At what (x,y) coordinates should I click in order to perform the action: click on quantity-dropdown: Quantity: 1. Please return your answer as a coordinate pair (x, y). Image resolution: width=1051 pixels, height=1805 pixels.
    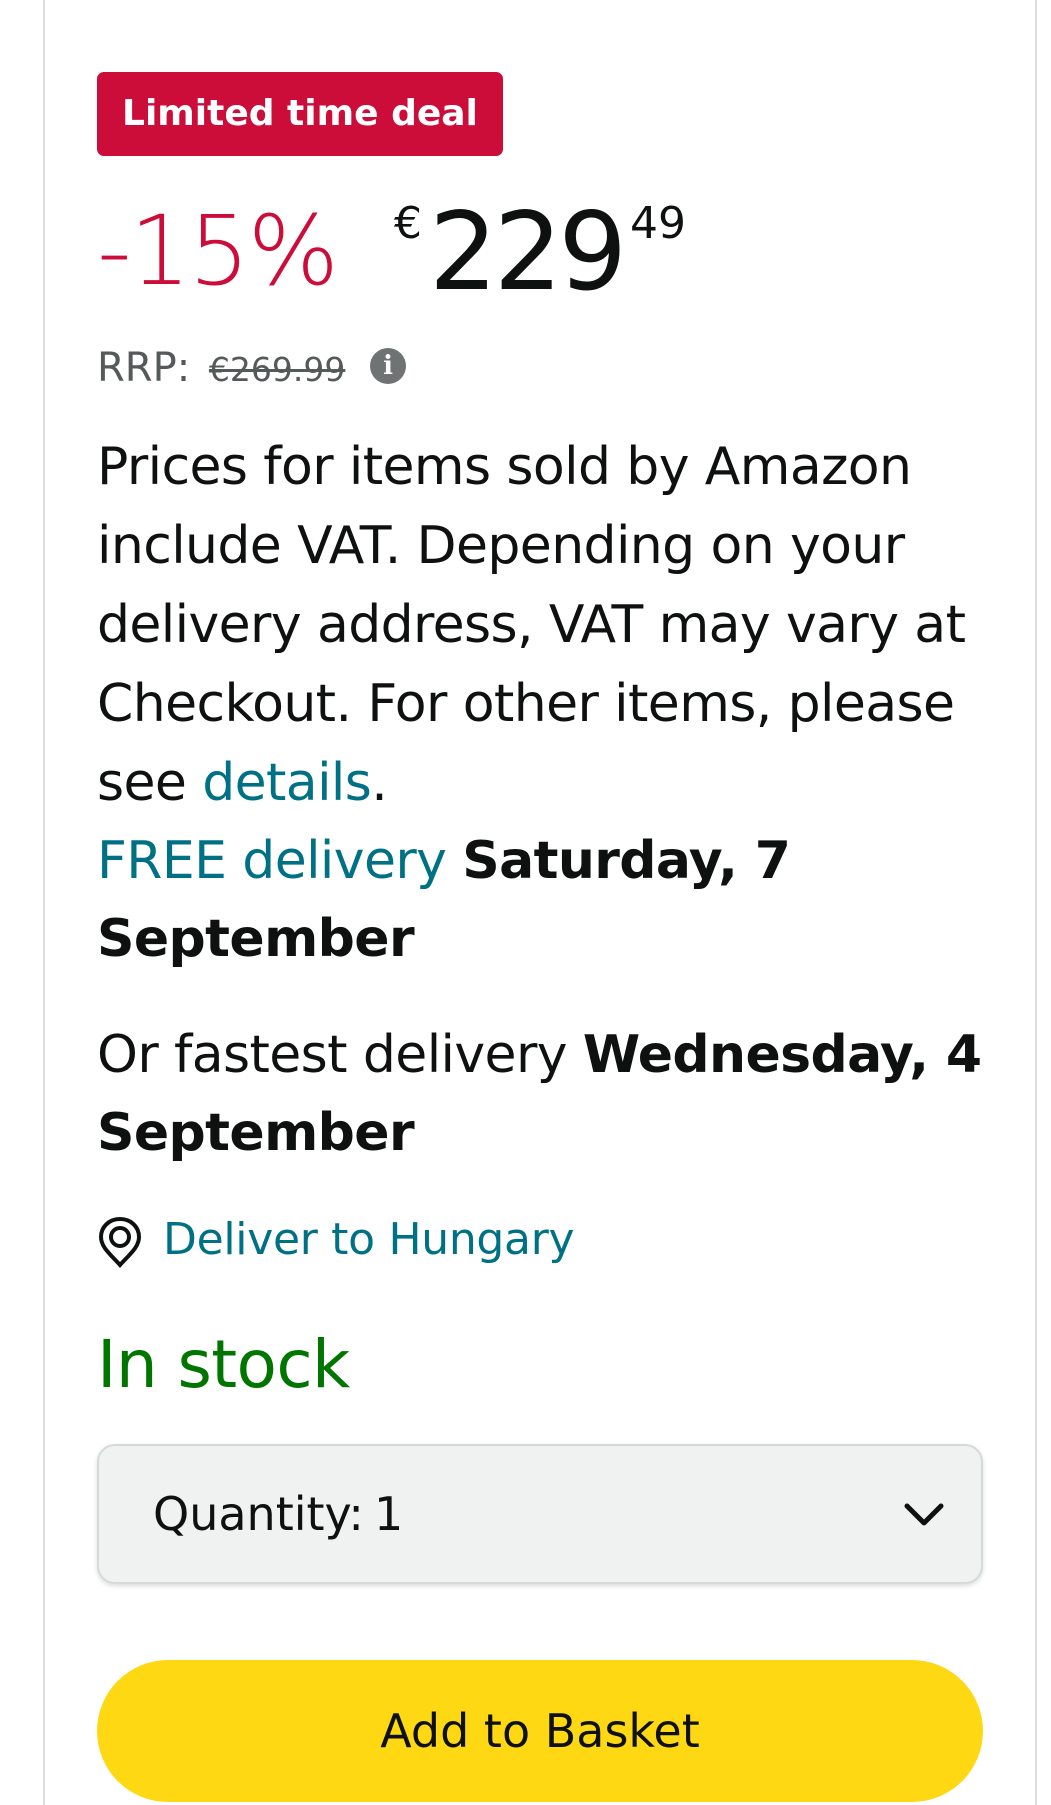
    Looking at the image, I should click on (540, 1514).